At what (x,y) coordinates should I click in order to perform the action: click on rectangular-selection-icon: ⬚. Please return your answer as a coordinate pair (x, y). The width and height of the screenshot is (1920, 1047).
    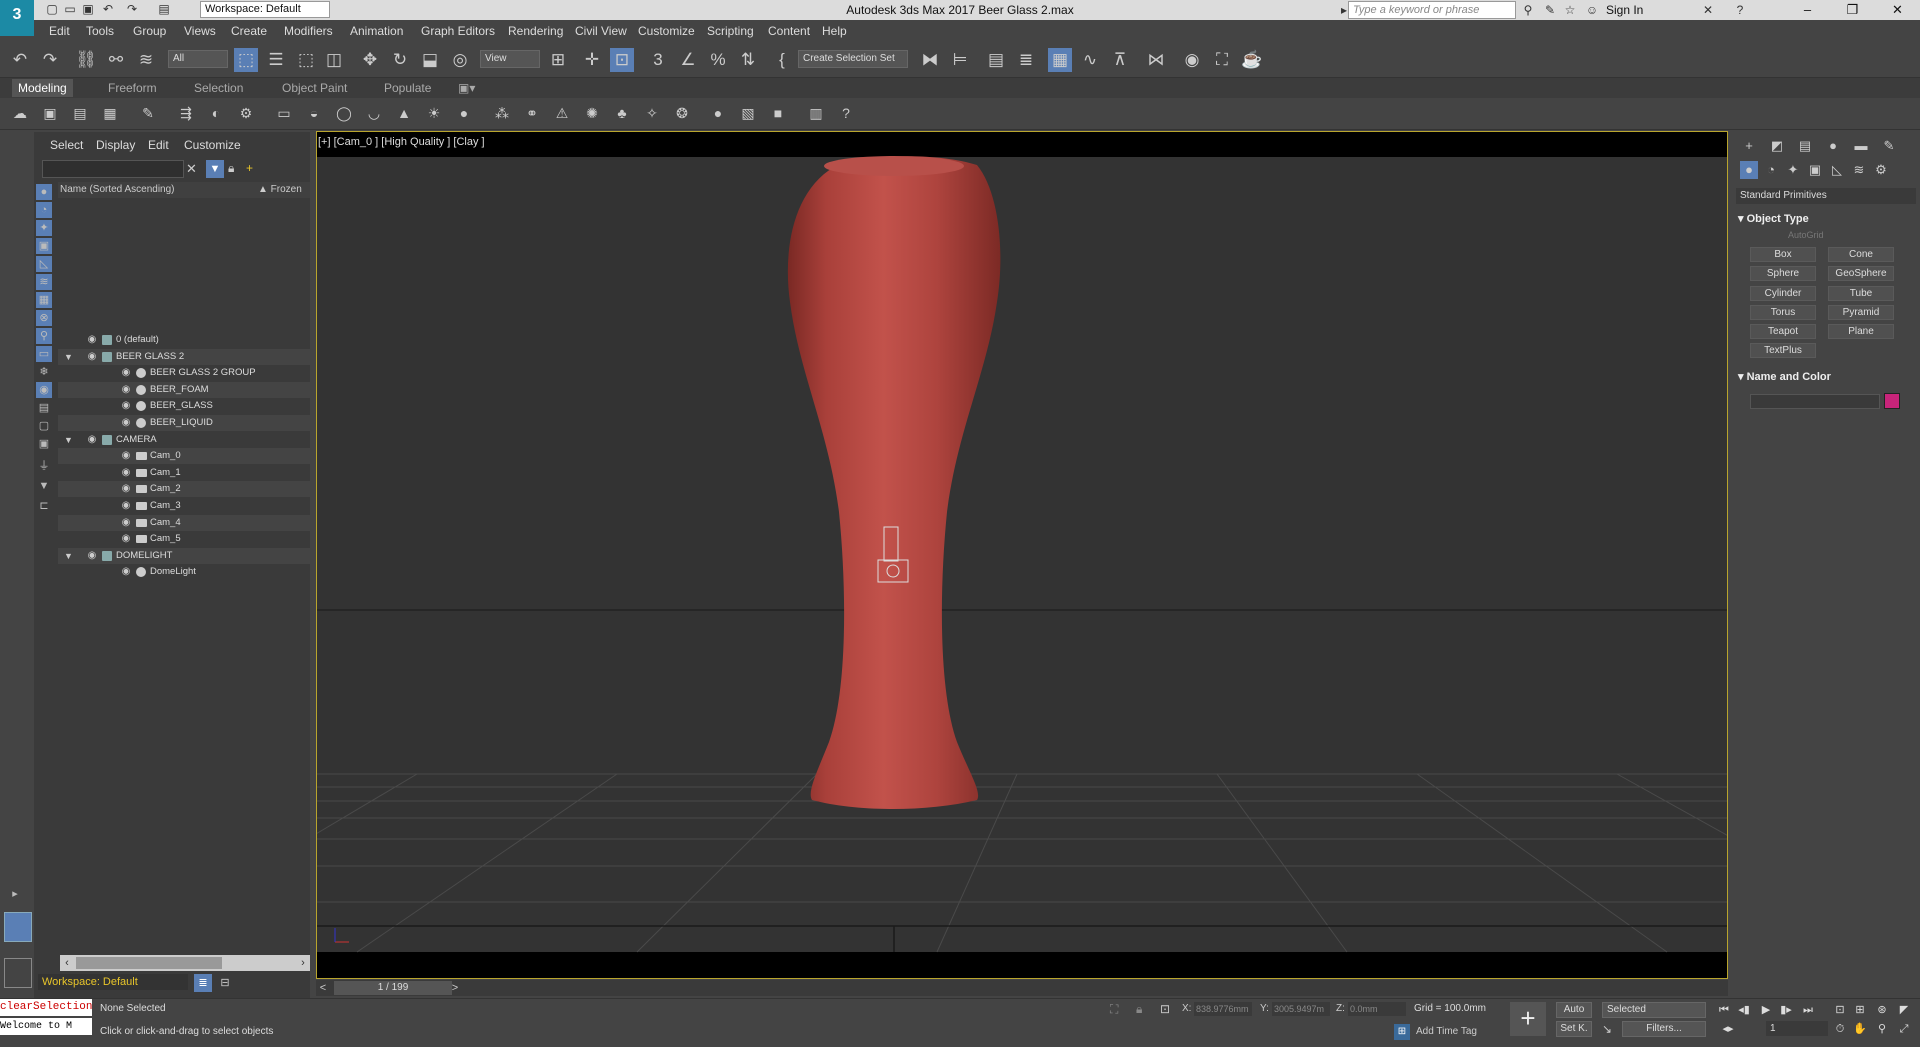
    Looking at the image, I should click on (306, 60).